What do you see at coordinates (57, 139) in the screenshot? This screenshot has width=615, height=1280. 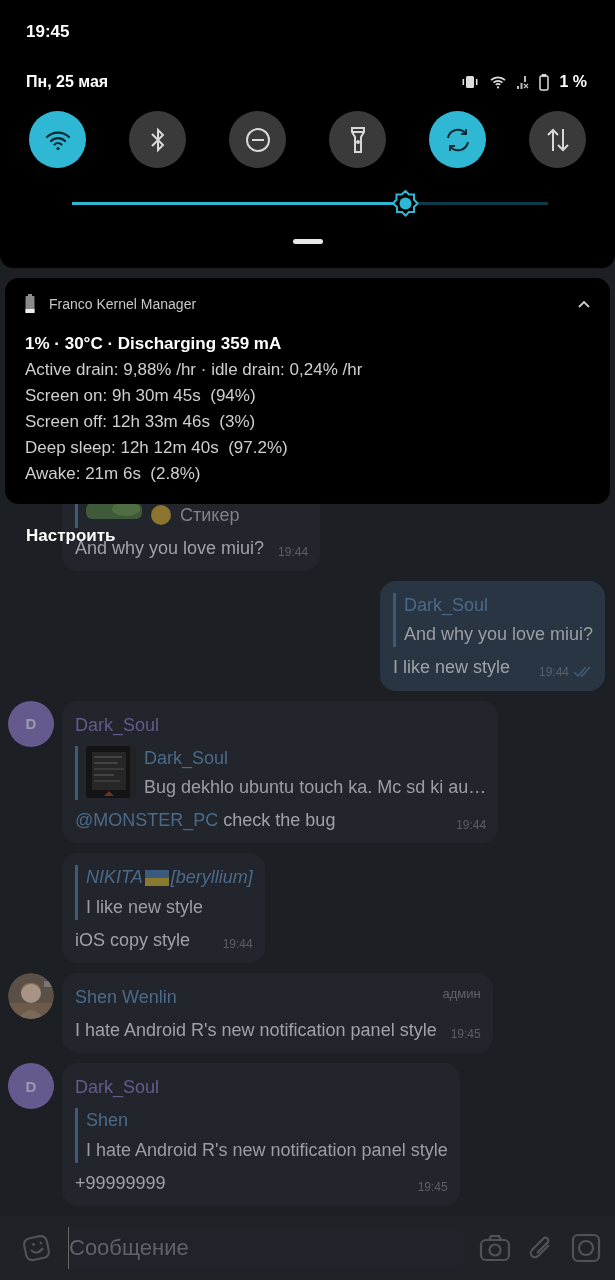 I see `wifi-toggle` at bounding box center [57, 139].